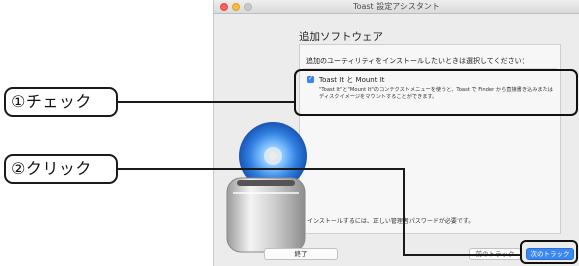  What do you see at coordinates (206, 102) in the screenshot?
I see `callout-1-leader-line` at bounding box center [206, 102].